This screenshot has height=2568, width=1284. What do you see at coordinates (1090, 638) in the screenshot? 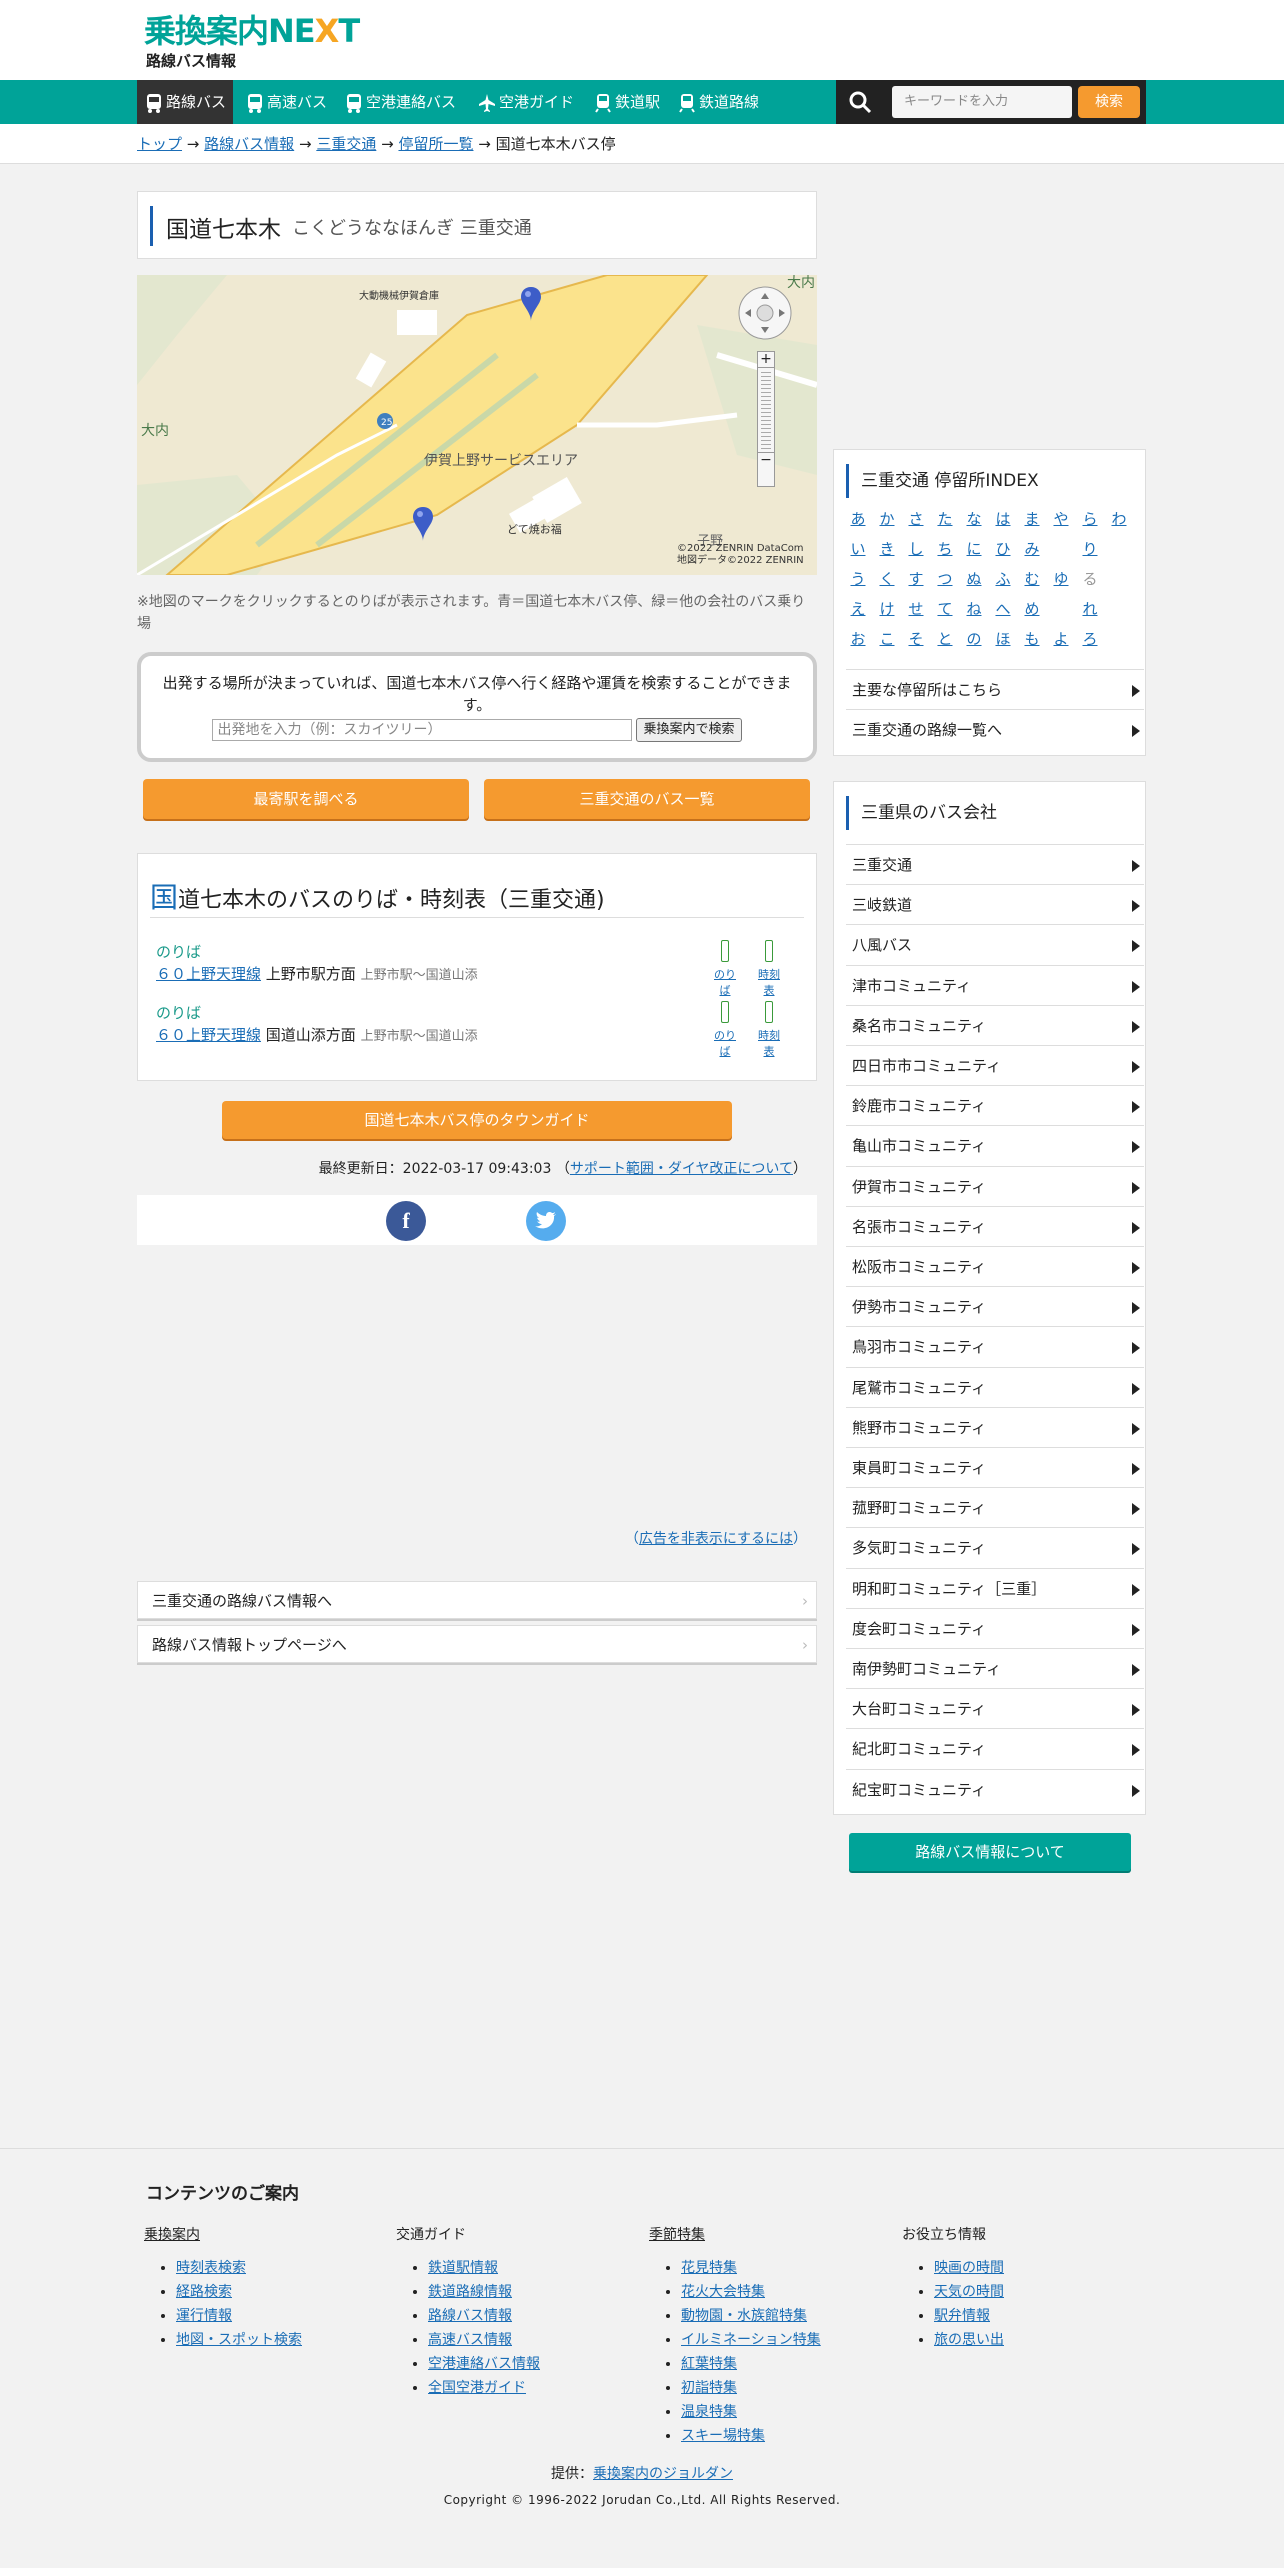
I see `kana-index-link: ろ` at bounding box center [1090, 638].